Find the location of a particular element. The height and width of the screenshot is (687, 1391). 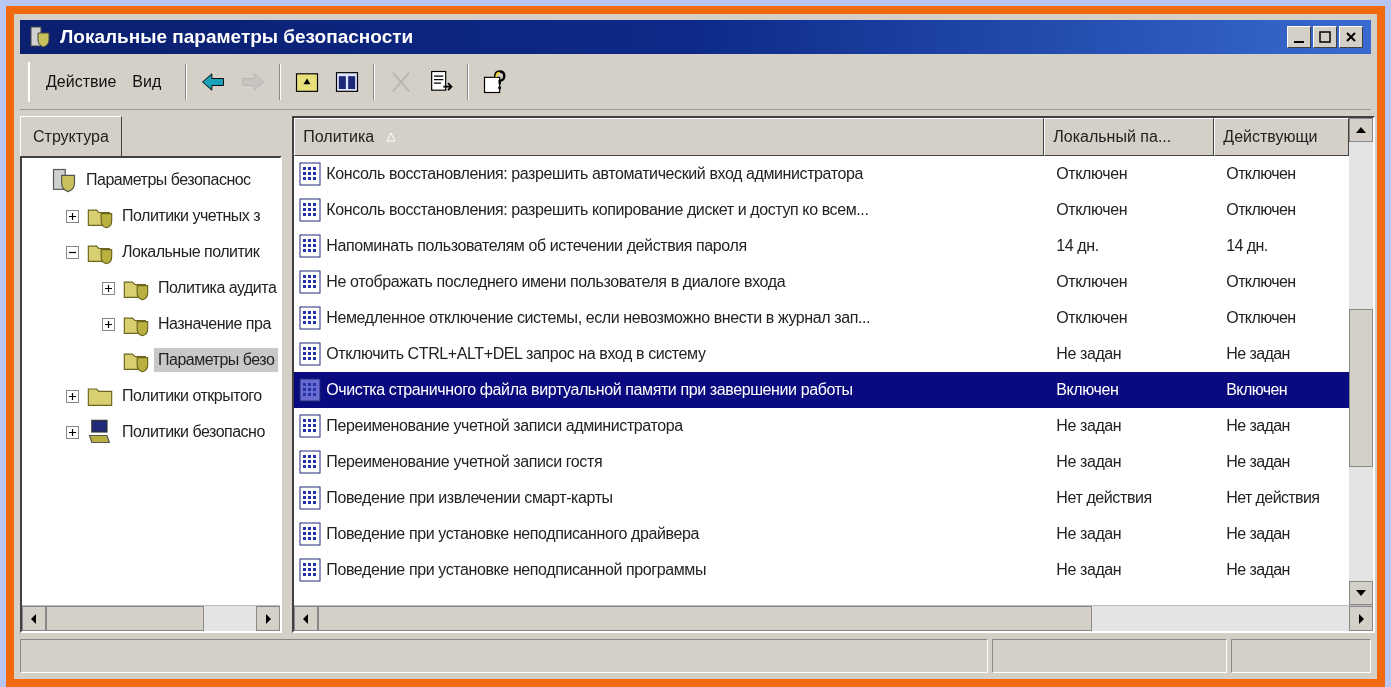

shield-computer-icon is located at coordinates (64, 180).